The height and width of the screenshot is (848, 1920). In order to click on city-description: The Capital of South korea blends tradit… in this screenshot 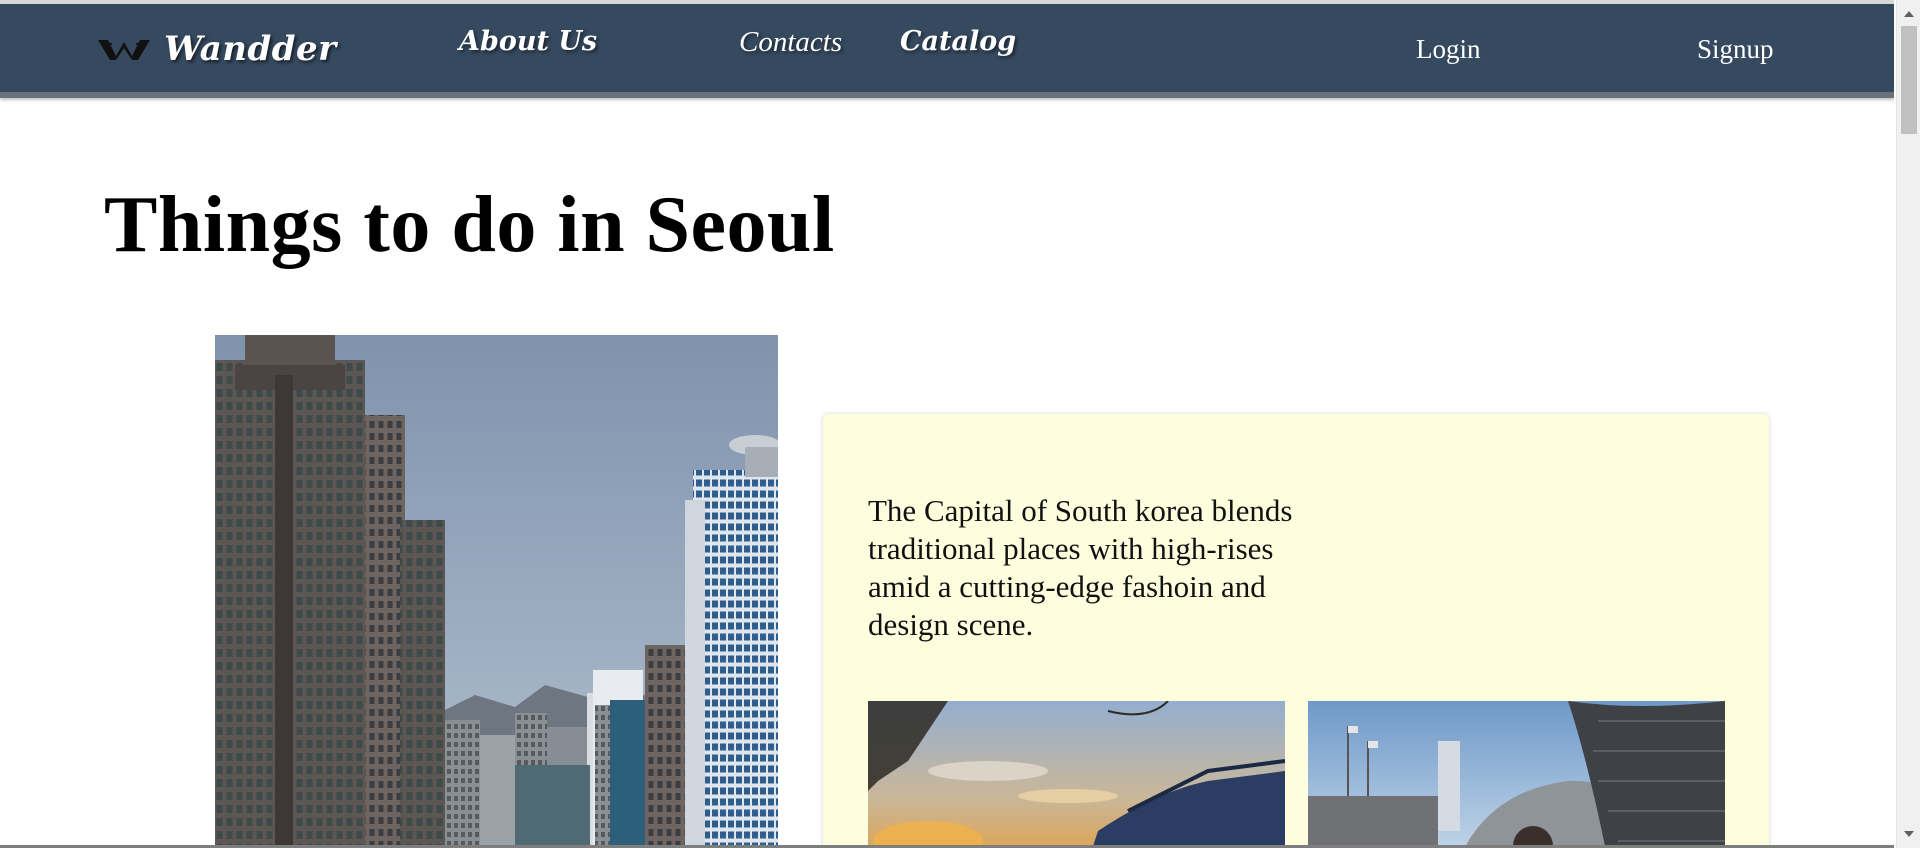, I will do `click(1080, 567)`.